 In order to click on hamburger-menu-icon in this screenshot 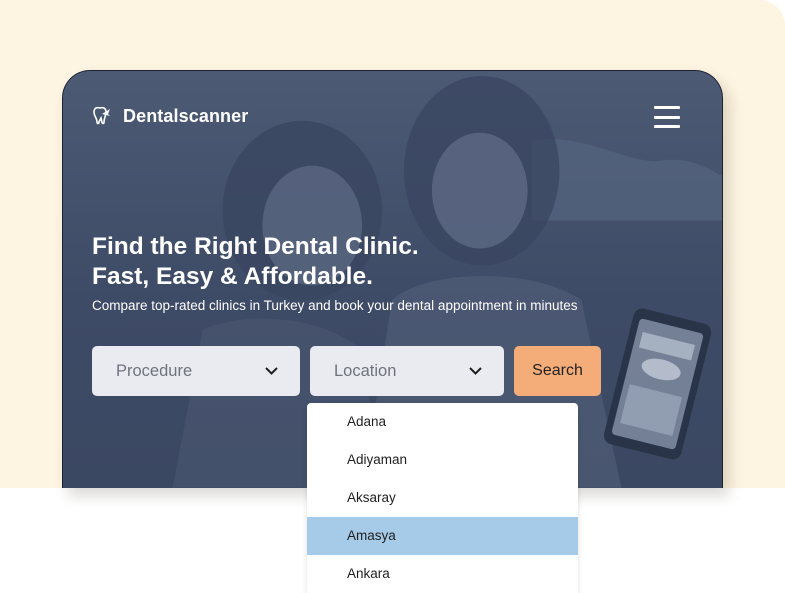, I will do `click(667, 117)`.